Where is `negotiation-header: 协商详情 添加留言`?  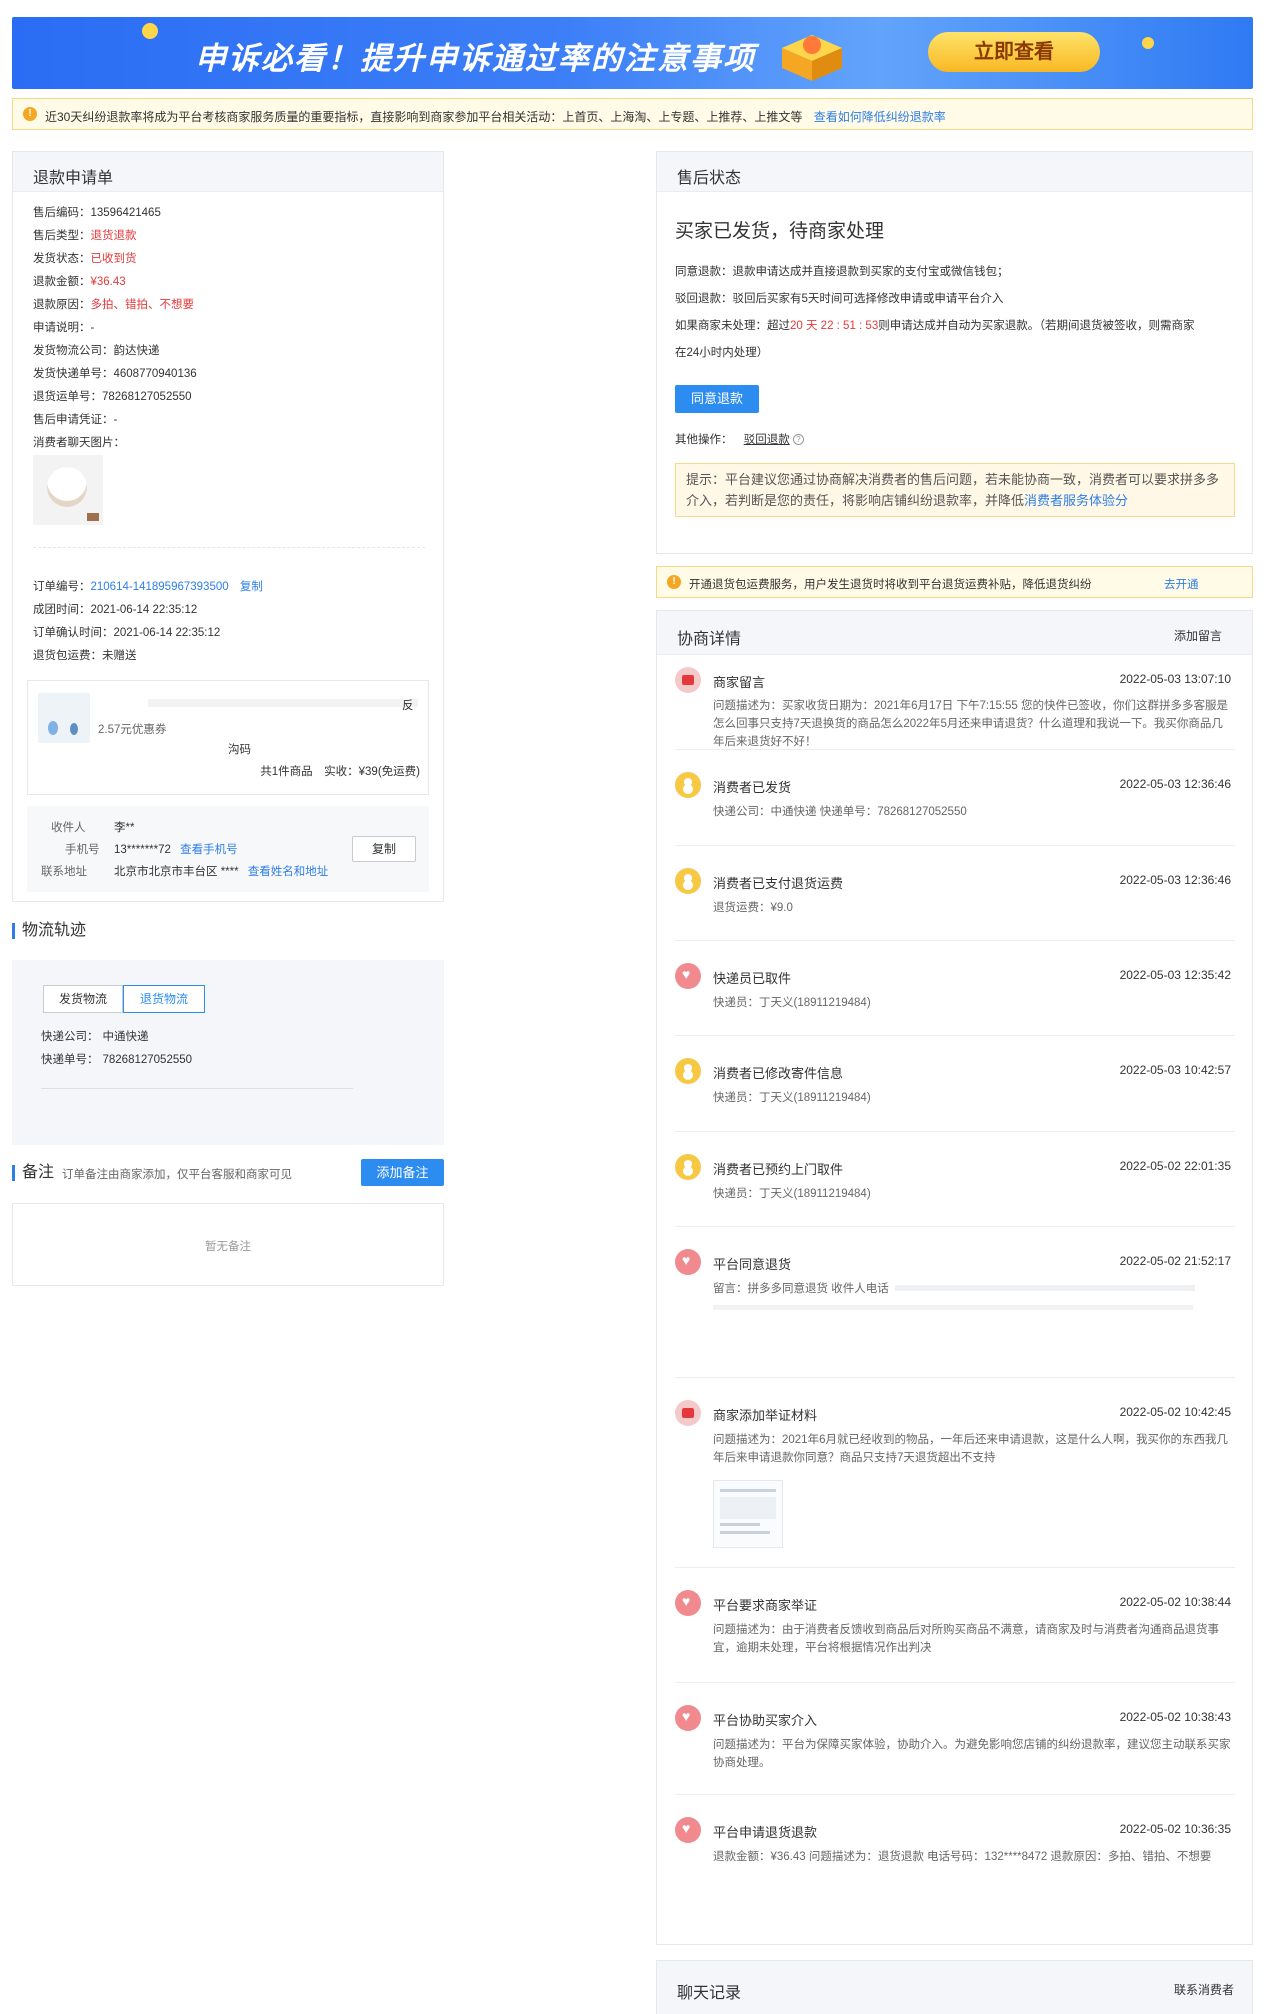
negotiation-header: 协商详情 添加留言 is located at coordinates (954, 633).